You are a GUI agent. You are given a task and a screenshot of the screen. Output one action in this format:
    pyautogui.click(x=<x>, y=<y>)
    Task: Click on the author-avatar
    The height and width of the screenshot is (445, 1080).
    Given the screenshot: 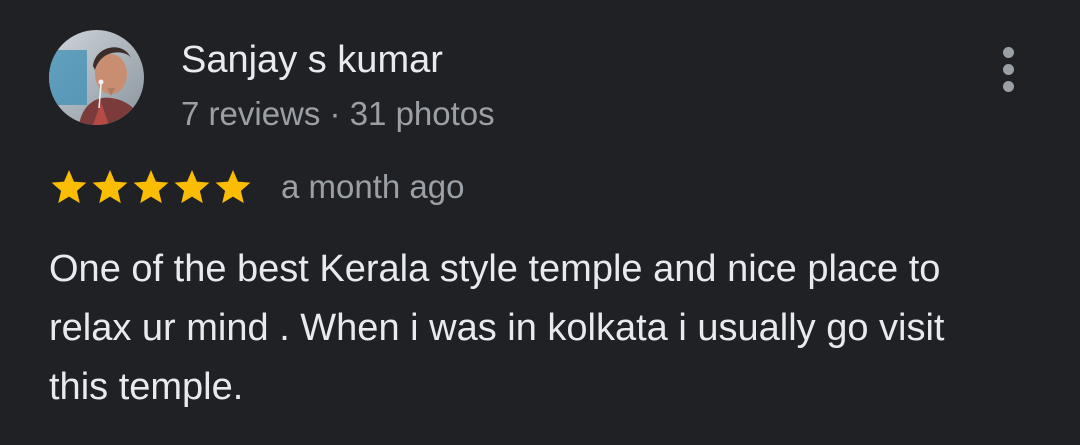 What is the action you would take?
    pyautogui.click(x=96, y=77)
    